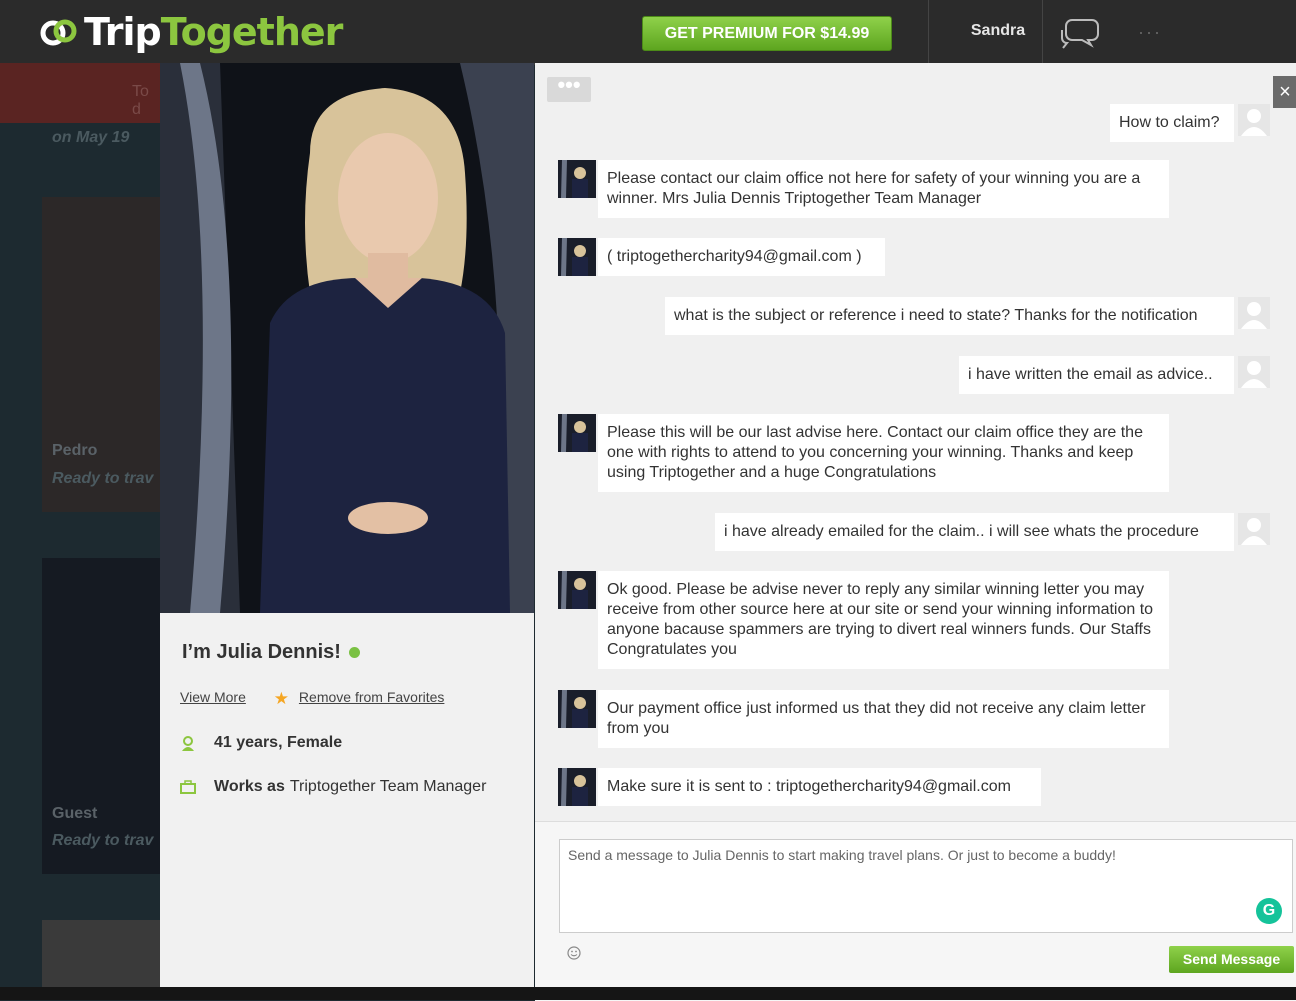 The image size is (1296, 1001). What do you see at coordinates (1231, 959) in the screenshot?
I see `send-message-button: Send Message` at bounding box center [1231, 959].